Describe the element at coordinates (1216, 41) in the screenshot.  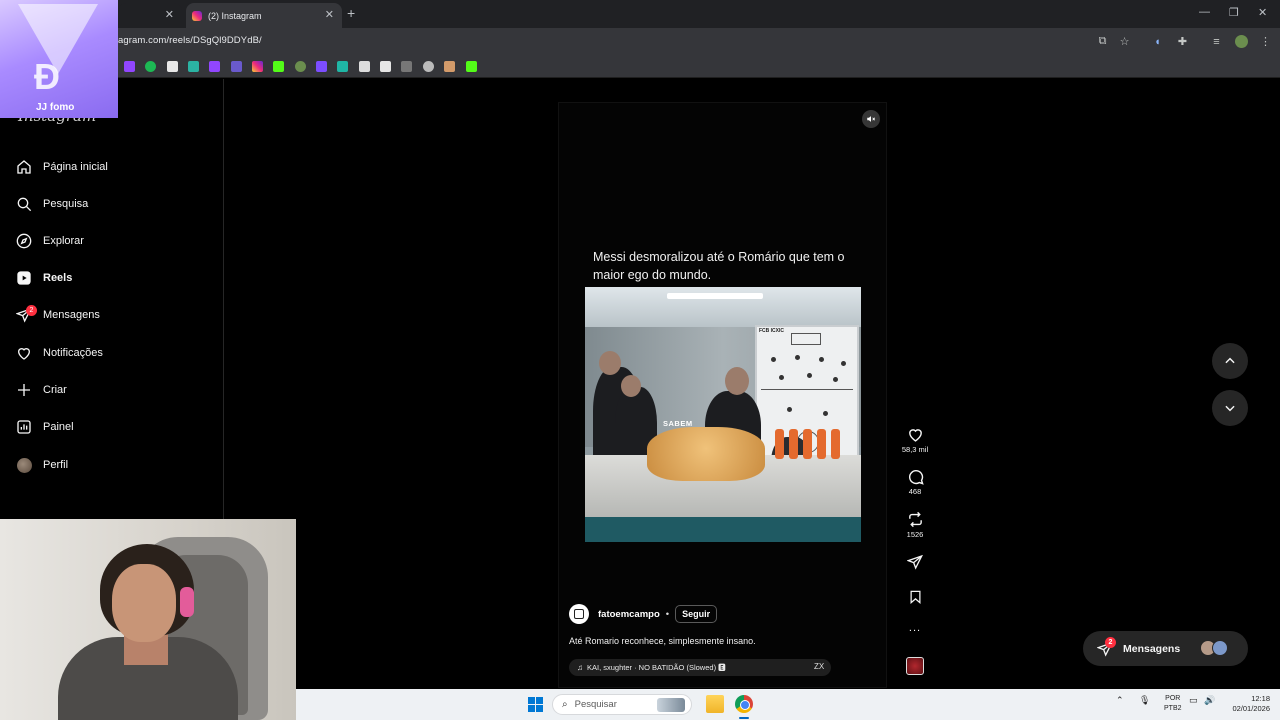
I see `media-control-icon: ≡` at that location.